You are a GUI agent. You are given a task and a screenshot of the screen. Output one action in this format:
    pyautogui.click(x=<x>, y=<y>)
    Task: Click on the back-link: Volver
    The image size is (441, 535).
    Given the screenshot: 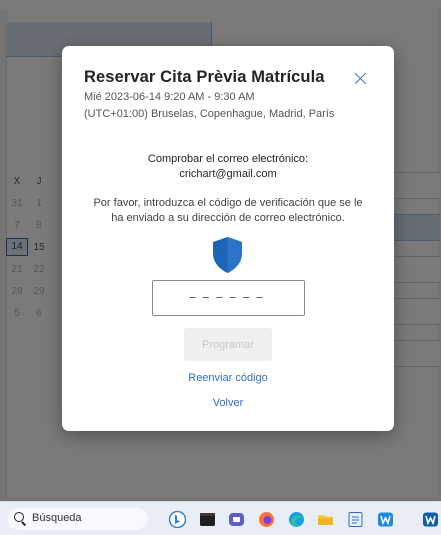 What is the action you would take?
    pyautogui.click(x=228, y=403)
    